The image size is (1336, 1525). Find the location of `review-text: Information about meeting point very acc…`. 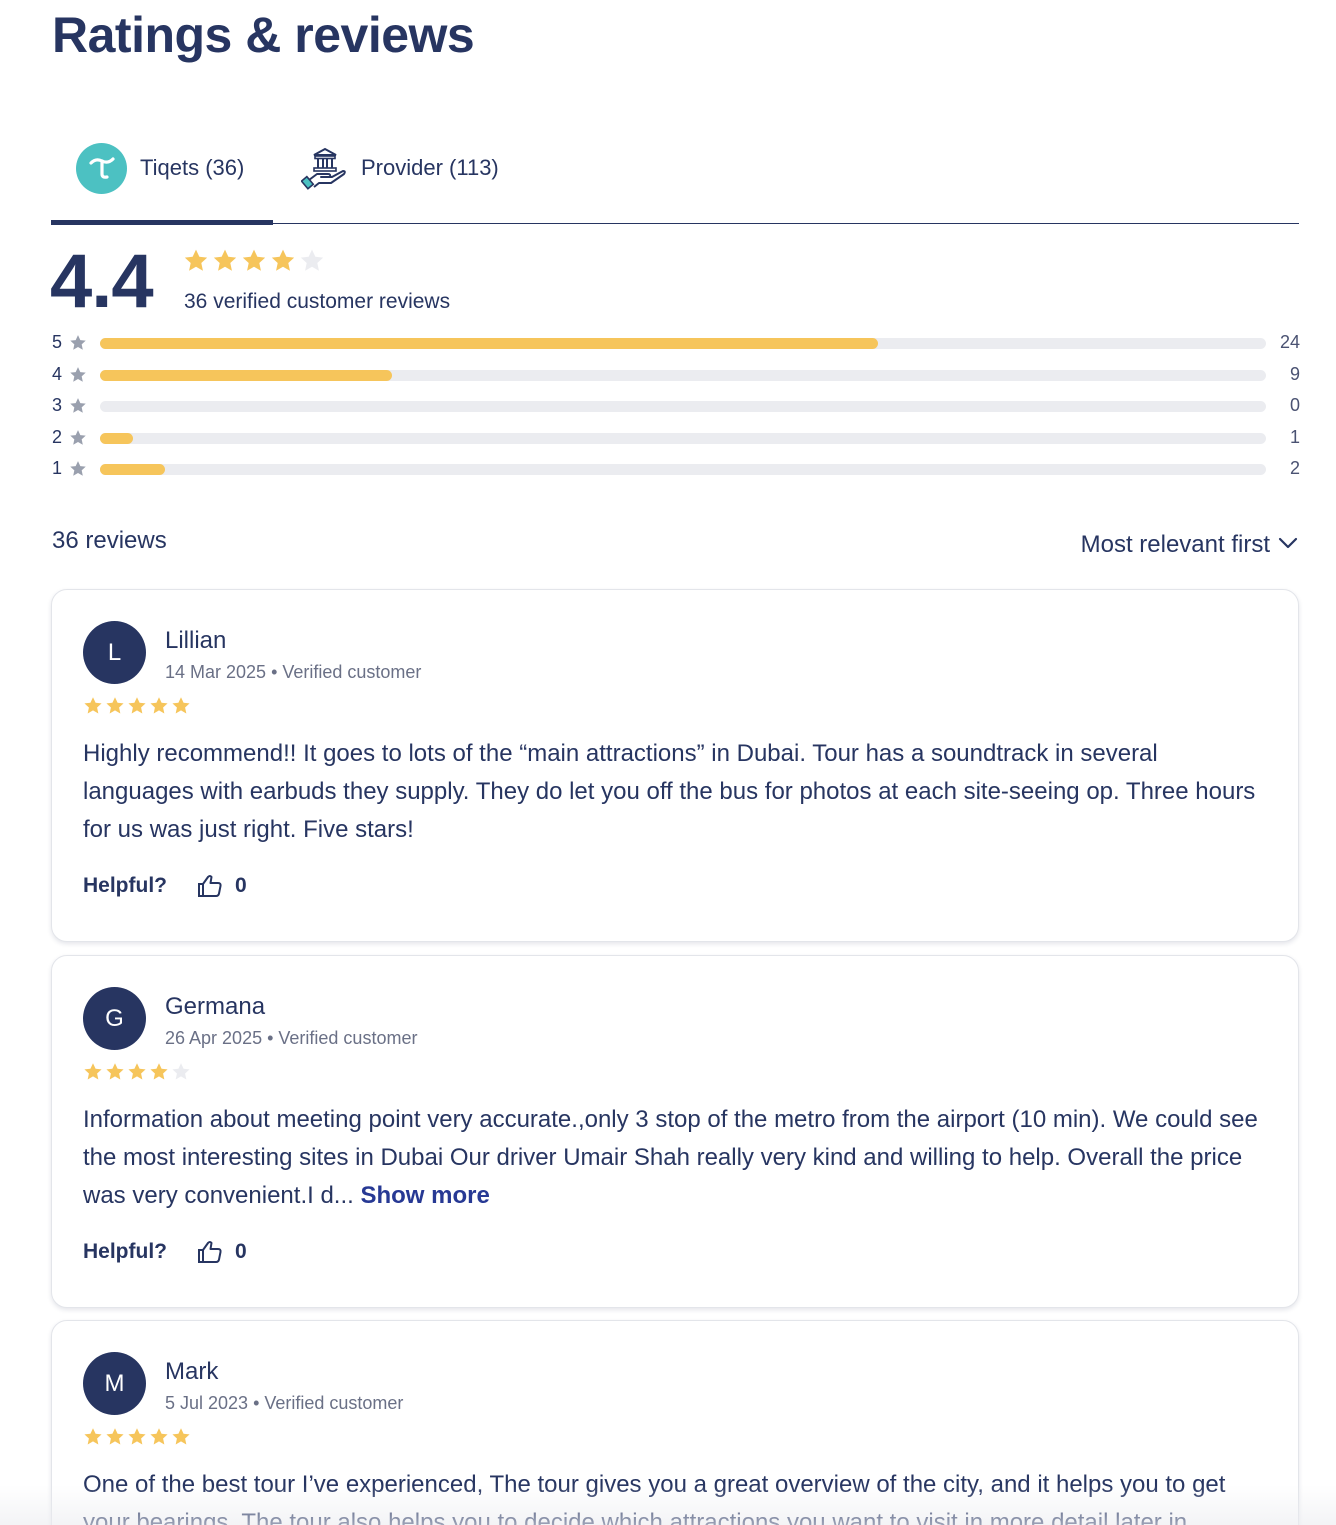

review-text: Information about meeting point very acc… is located at coordinates (678, 1158).